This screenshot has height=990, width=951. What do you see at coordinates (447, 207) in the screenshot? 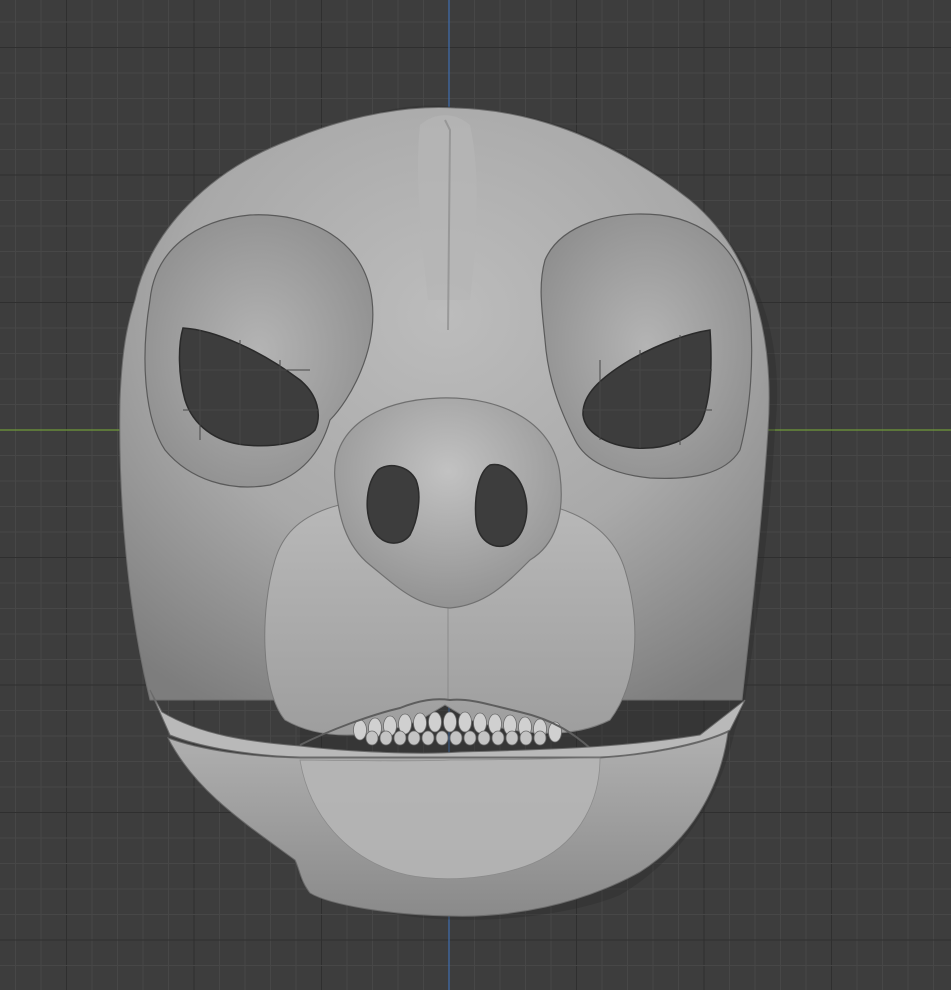
I see `nose-bridge` at bounding box center [447, 207].